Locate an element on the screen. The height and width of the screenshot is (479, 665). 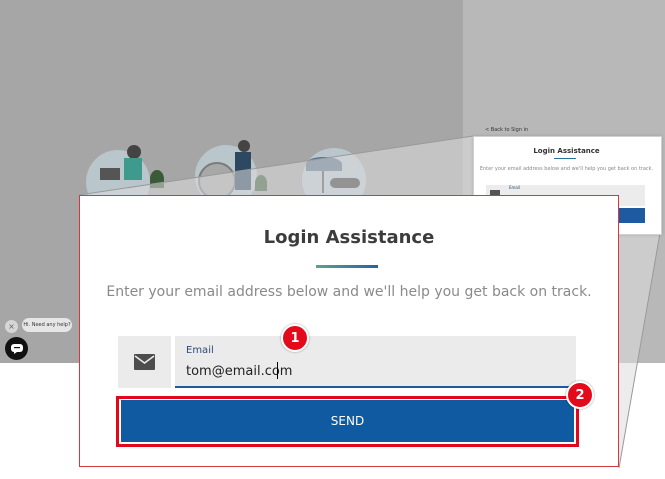
mini-title-underline is located at coordinates (565, 158).